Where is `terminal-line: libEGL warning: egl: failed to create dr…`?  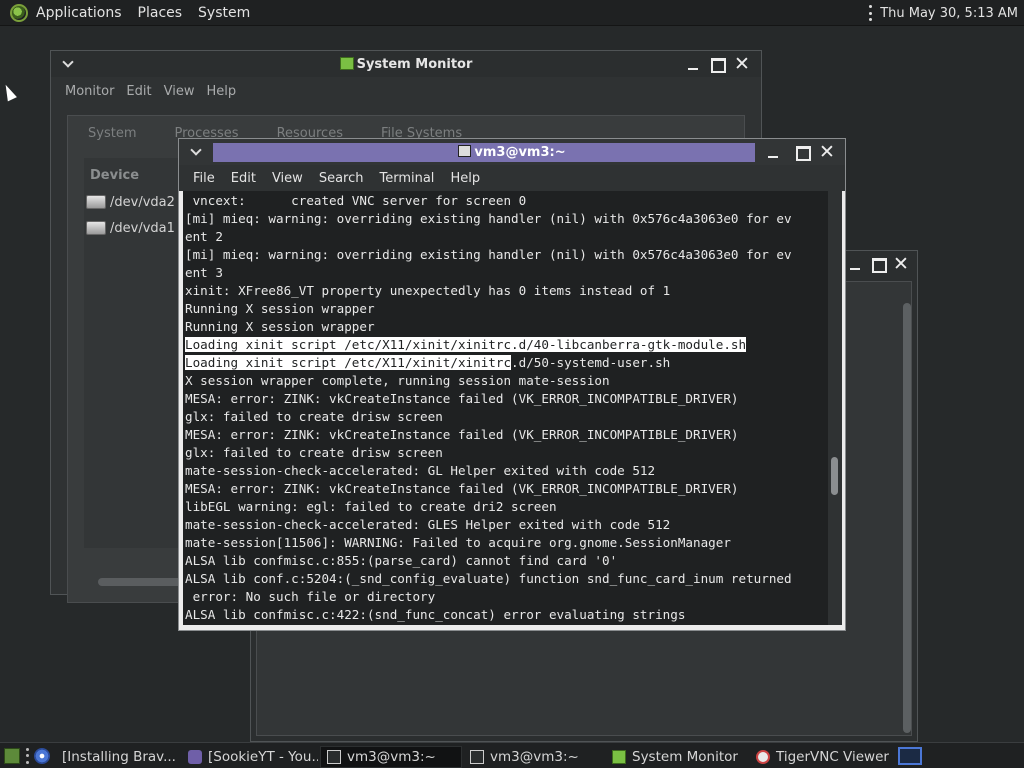 terminal-line: libEGL warning: egl: failed to create dr… is located at coordinates (371, 506).